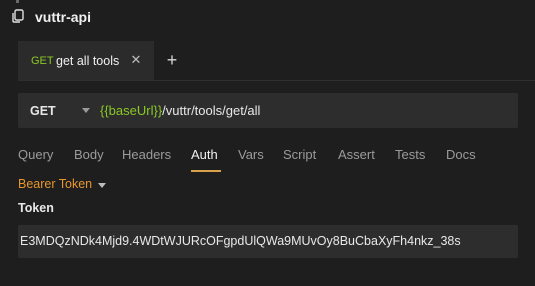 This screenshot has height=286, width=535. What do you see at coordinates (146, 154) in the screenshot?
I see `tab-headers: Headers` at bounding box center [146, 154].